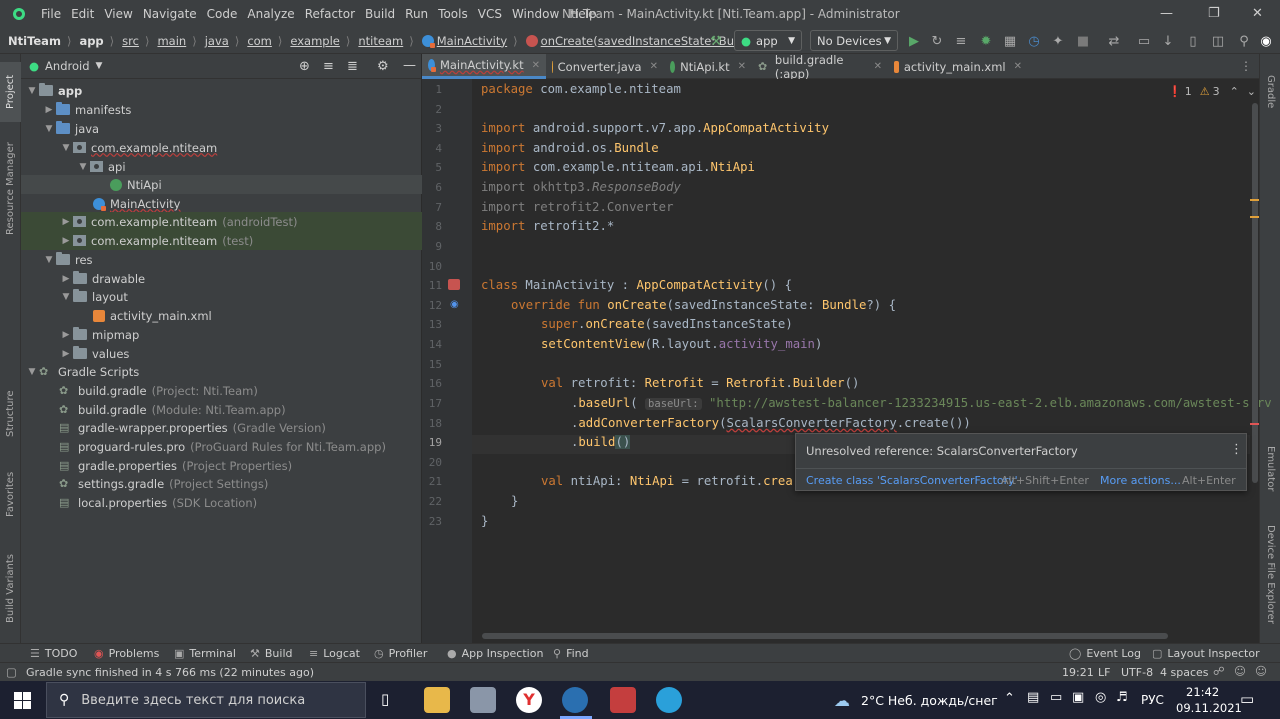 The image size is (1280, 719). Describe the element at coordinates (1010, 41) in the screenshot. I see `coverage-icon: ▦` at that location.